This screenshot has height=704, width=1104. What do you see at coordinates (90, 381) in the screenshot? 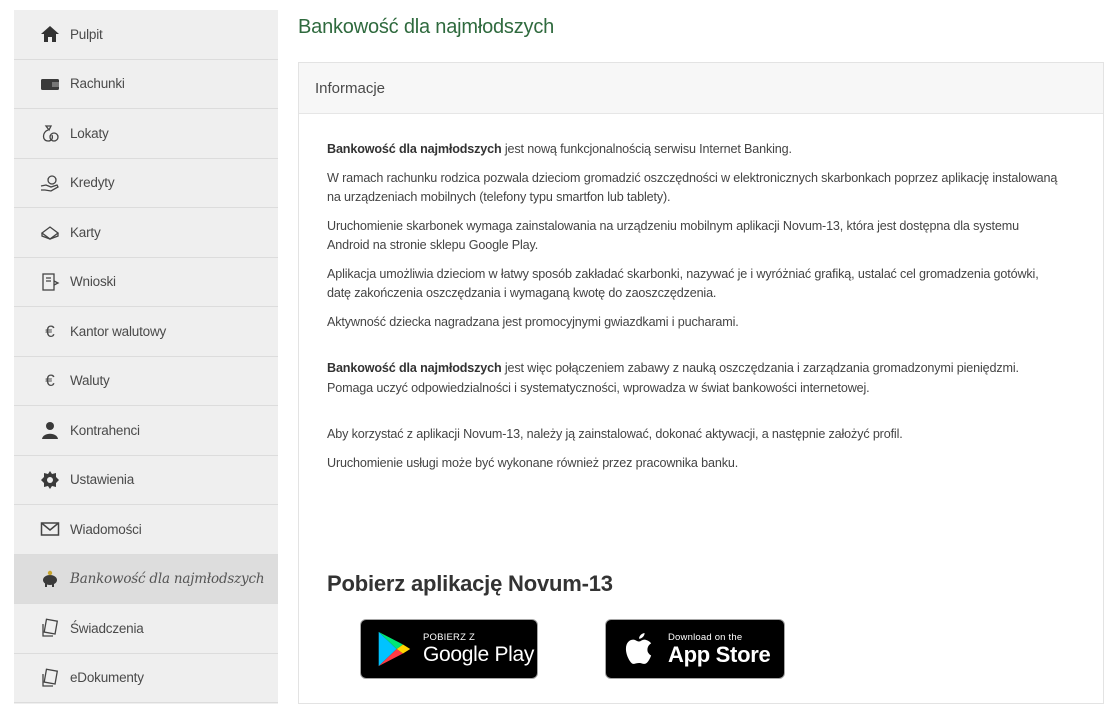
I see `sidebar-item-label: Waluty` at bounding box center [90, 381].